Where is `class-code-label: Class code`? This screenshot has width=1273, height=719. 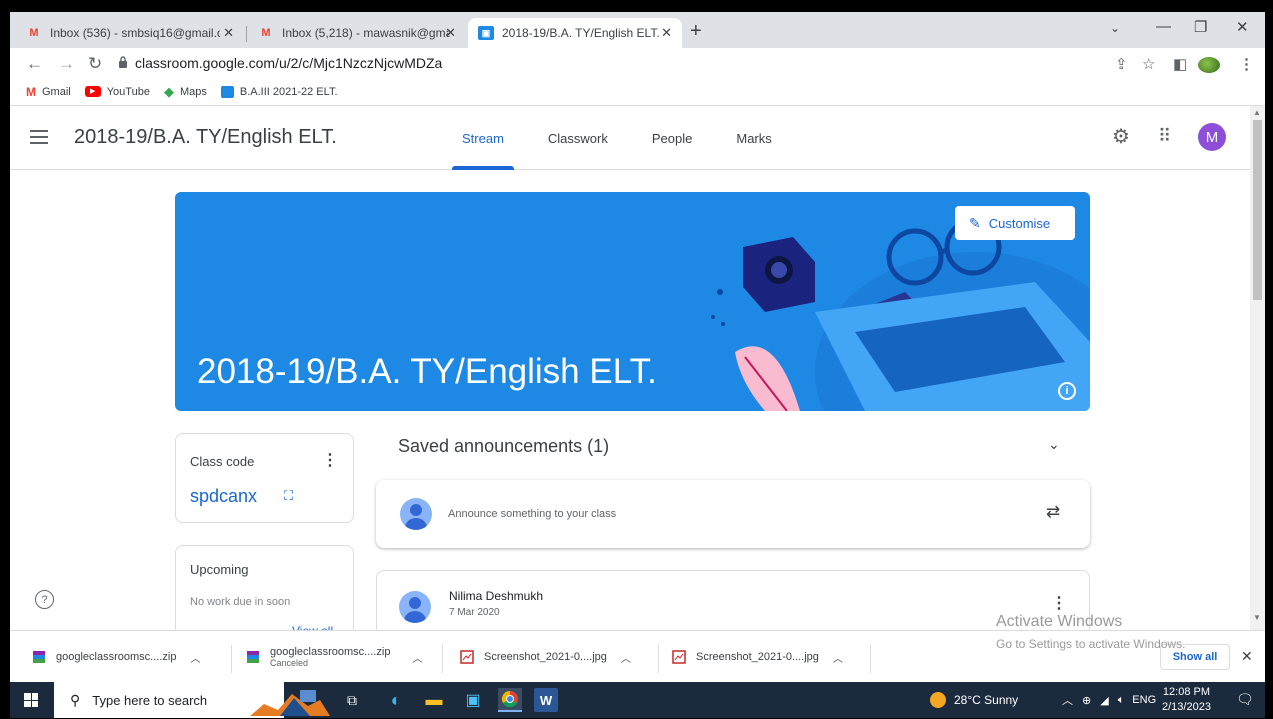
class-code-label: Class code is located at coordinates (222, 461).